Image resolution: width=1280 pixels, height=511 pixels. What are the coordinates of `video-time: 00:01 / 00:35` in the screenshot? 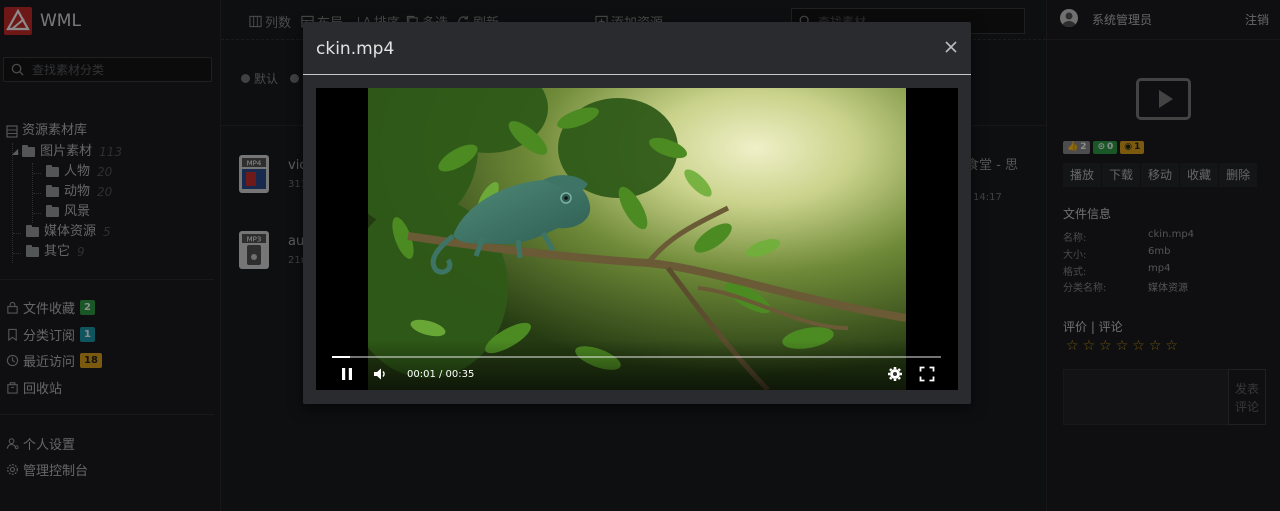 It's located at (441, 374).